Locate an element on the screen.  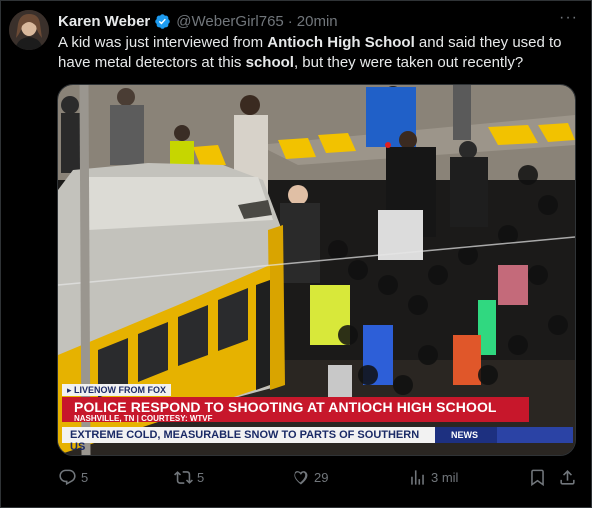
bookmark-icon is located at coordinates (537, 478).